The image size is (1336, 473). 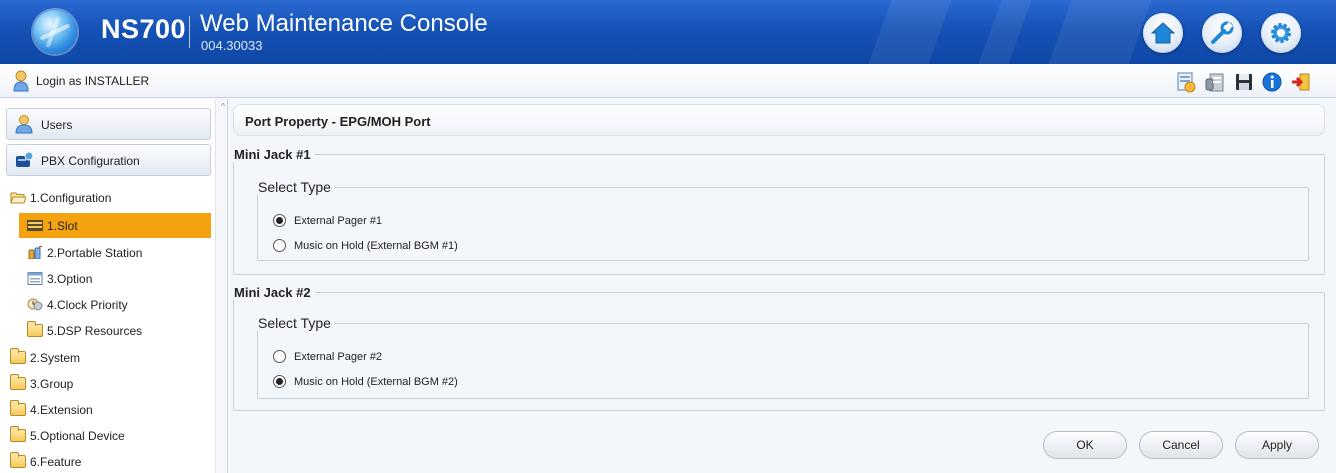 What do you see at coordinates (35, 252) in the screenshot?
I see `portable-station-icon` at bounding box center [35, 252].